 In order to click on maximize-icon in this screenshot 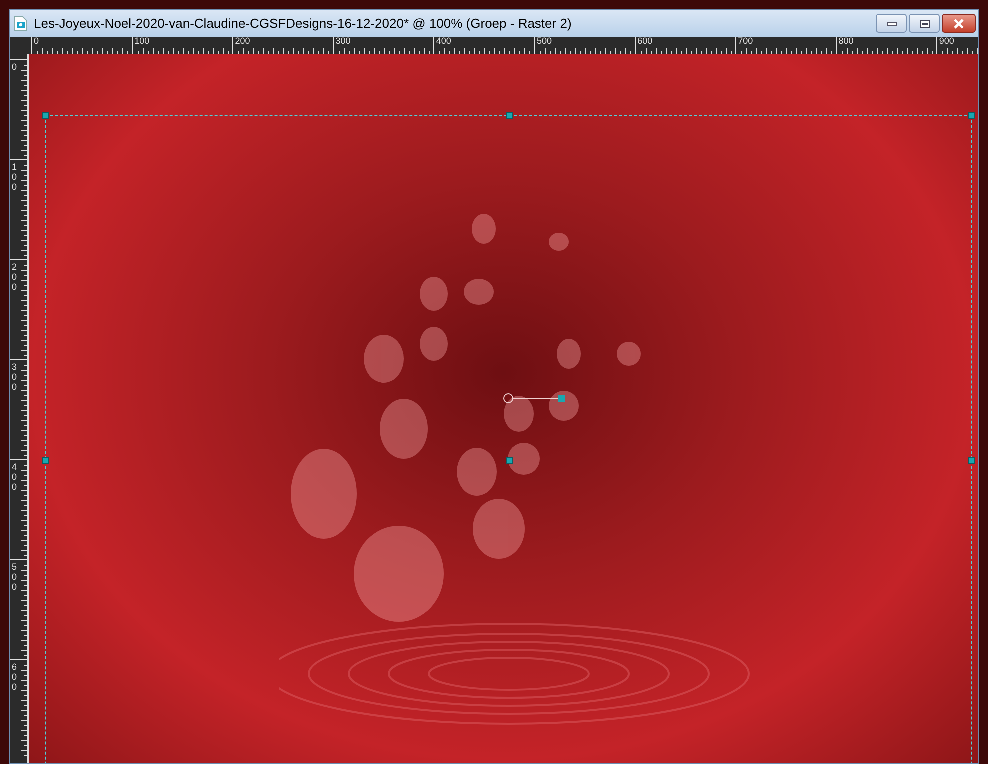, I will do `click(925, 24)`.